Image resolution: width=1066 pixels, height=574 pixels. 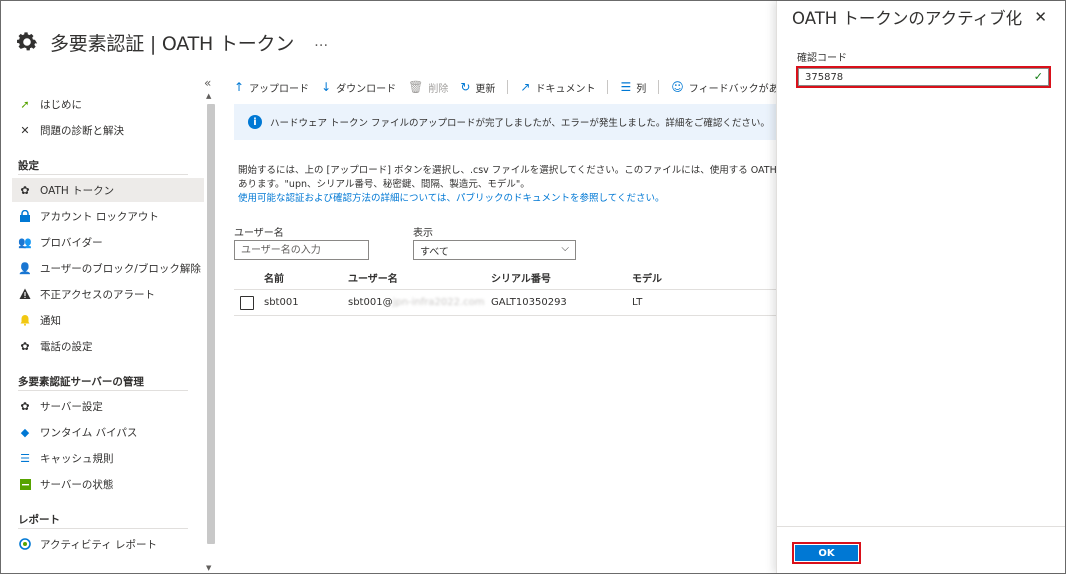 I want to click on info-icon: i, so click(x=255, y=122).